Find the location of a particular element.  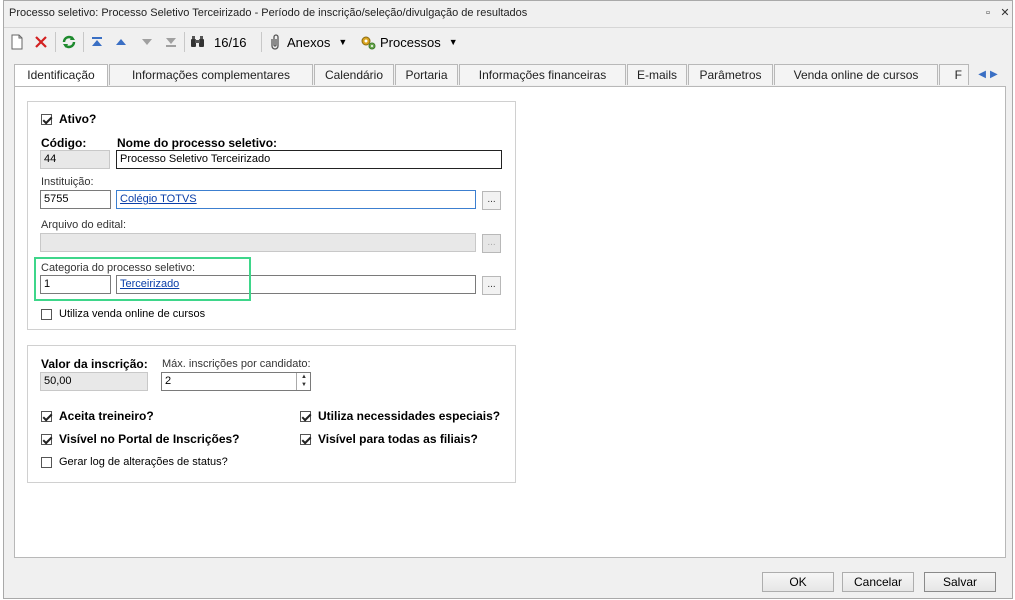

cancel-button: Cancelar is located at coordinates (878, 582).